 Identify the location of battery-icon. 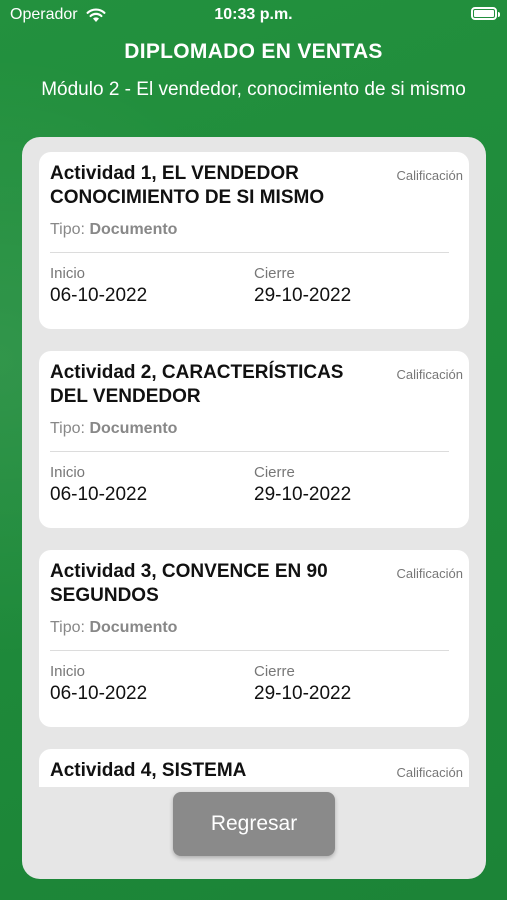
(485, 13).